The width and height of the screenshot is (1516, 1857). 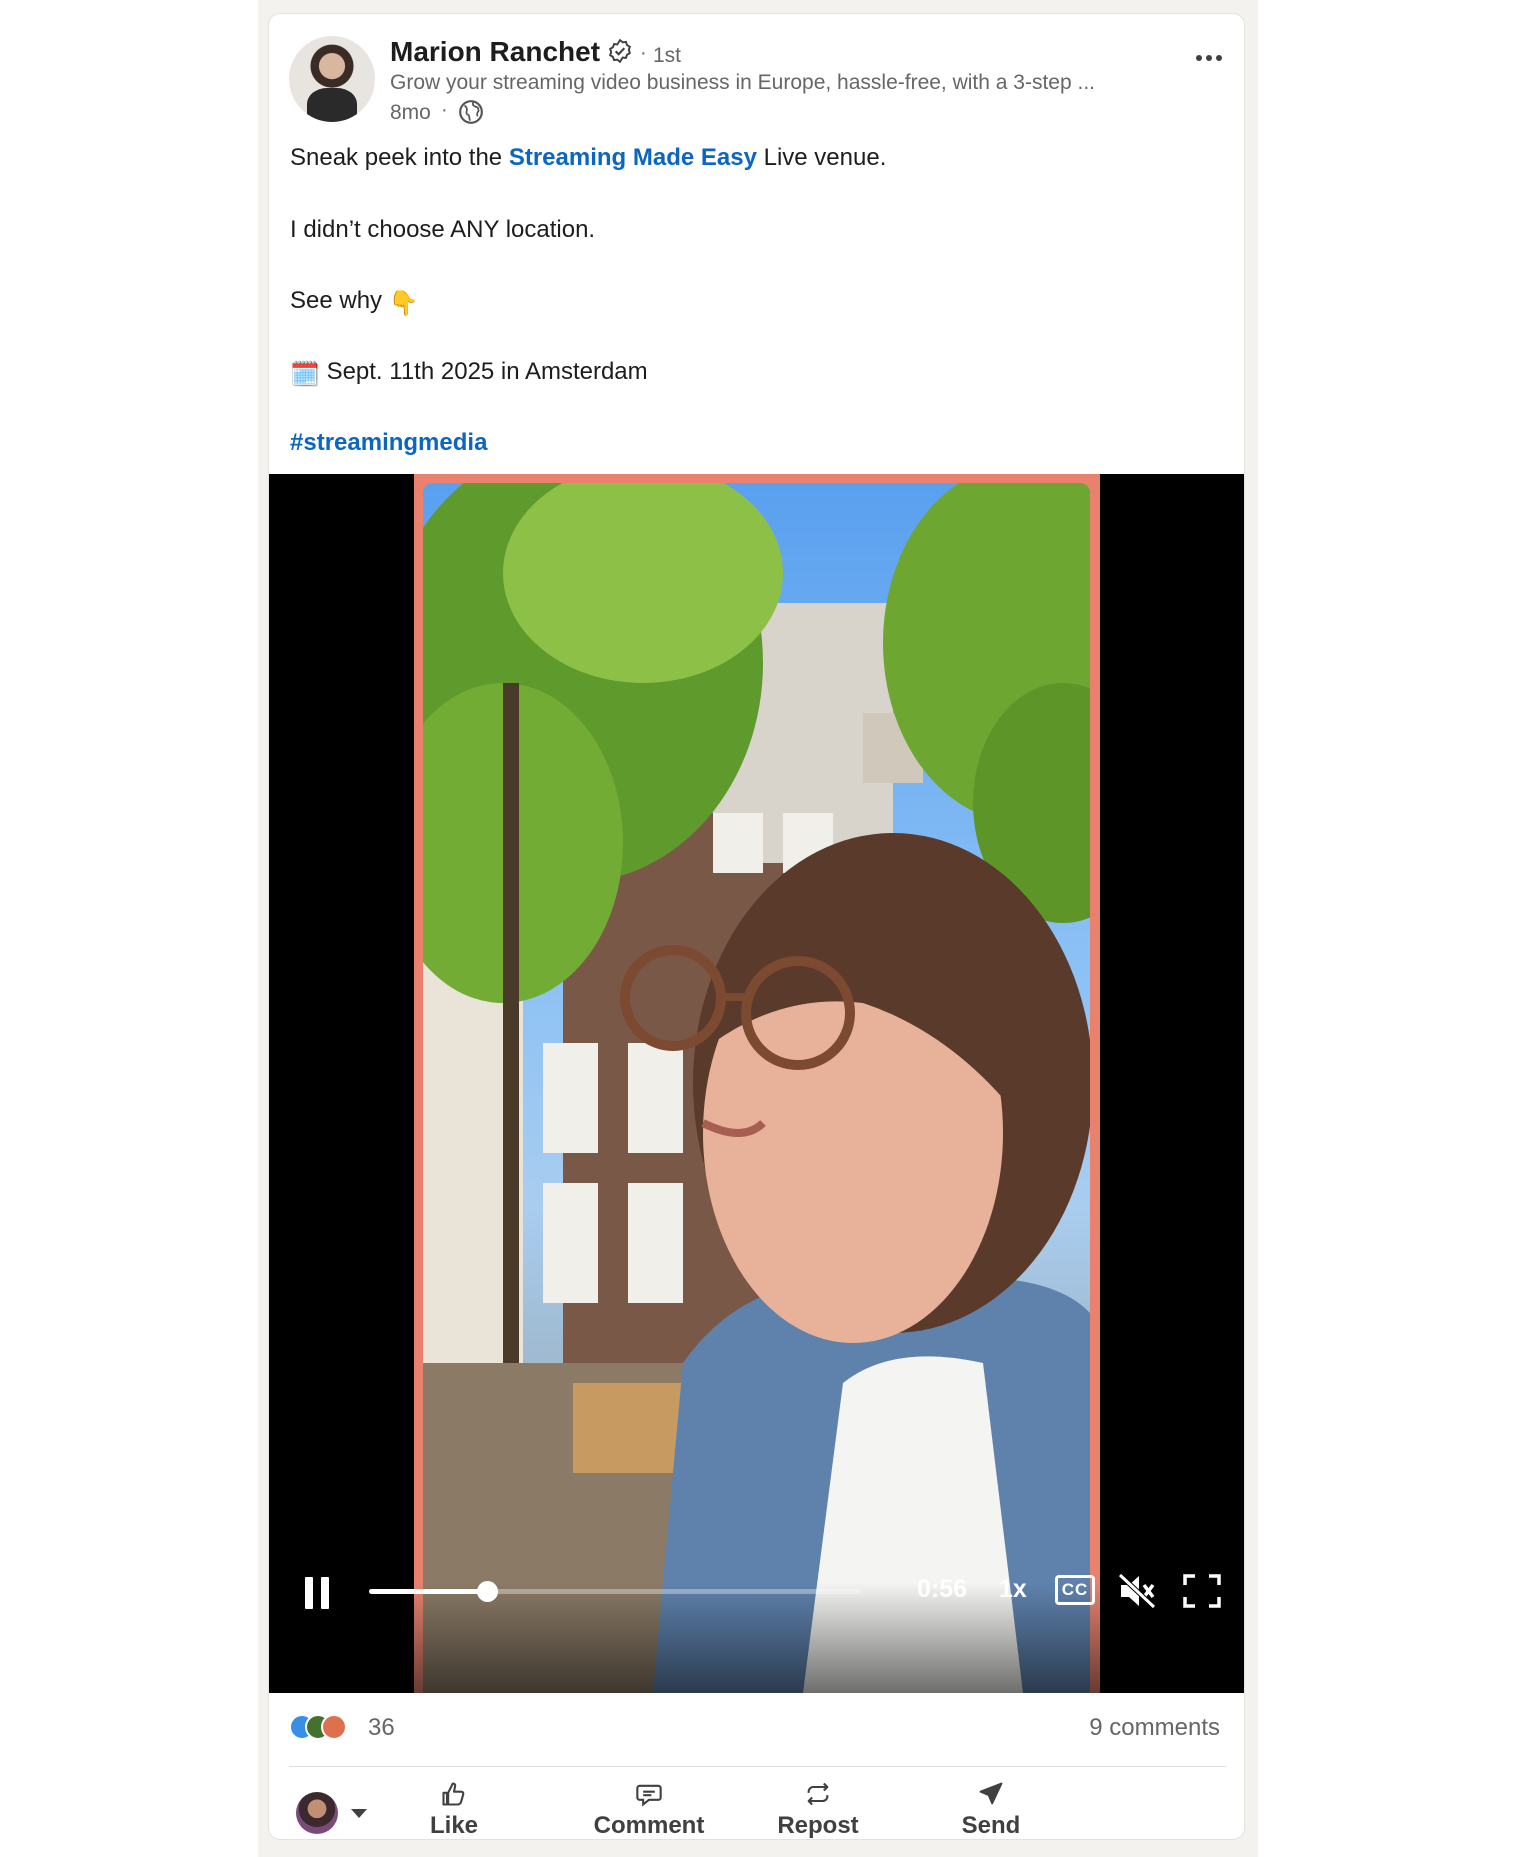 I want to click on love-reaction-icon, so click(x=334, y=1727).